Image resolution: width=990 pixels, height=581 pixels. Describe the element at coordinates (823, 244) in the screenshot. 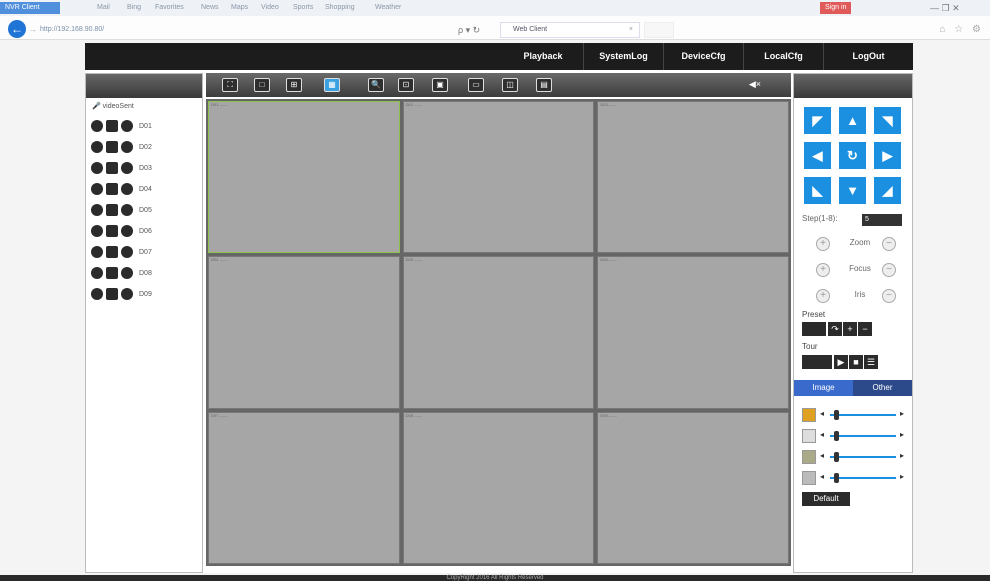

I see `zoom-in-button: +` at that location.